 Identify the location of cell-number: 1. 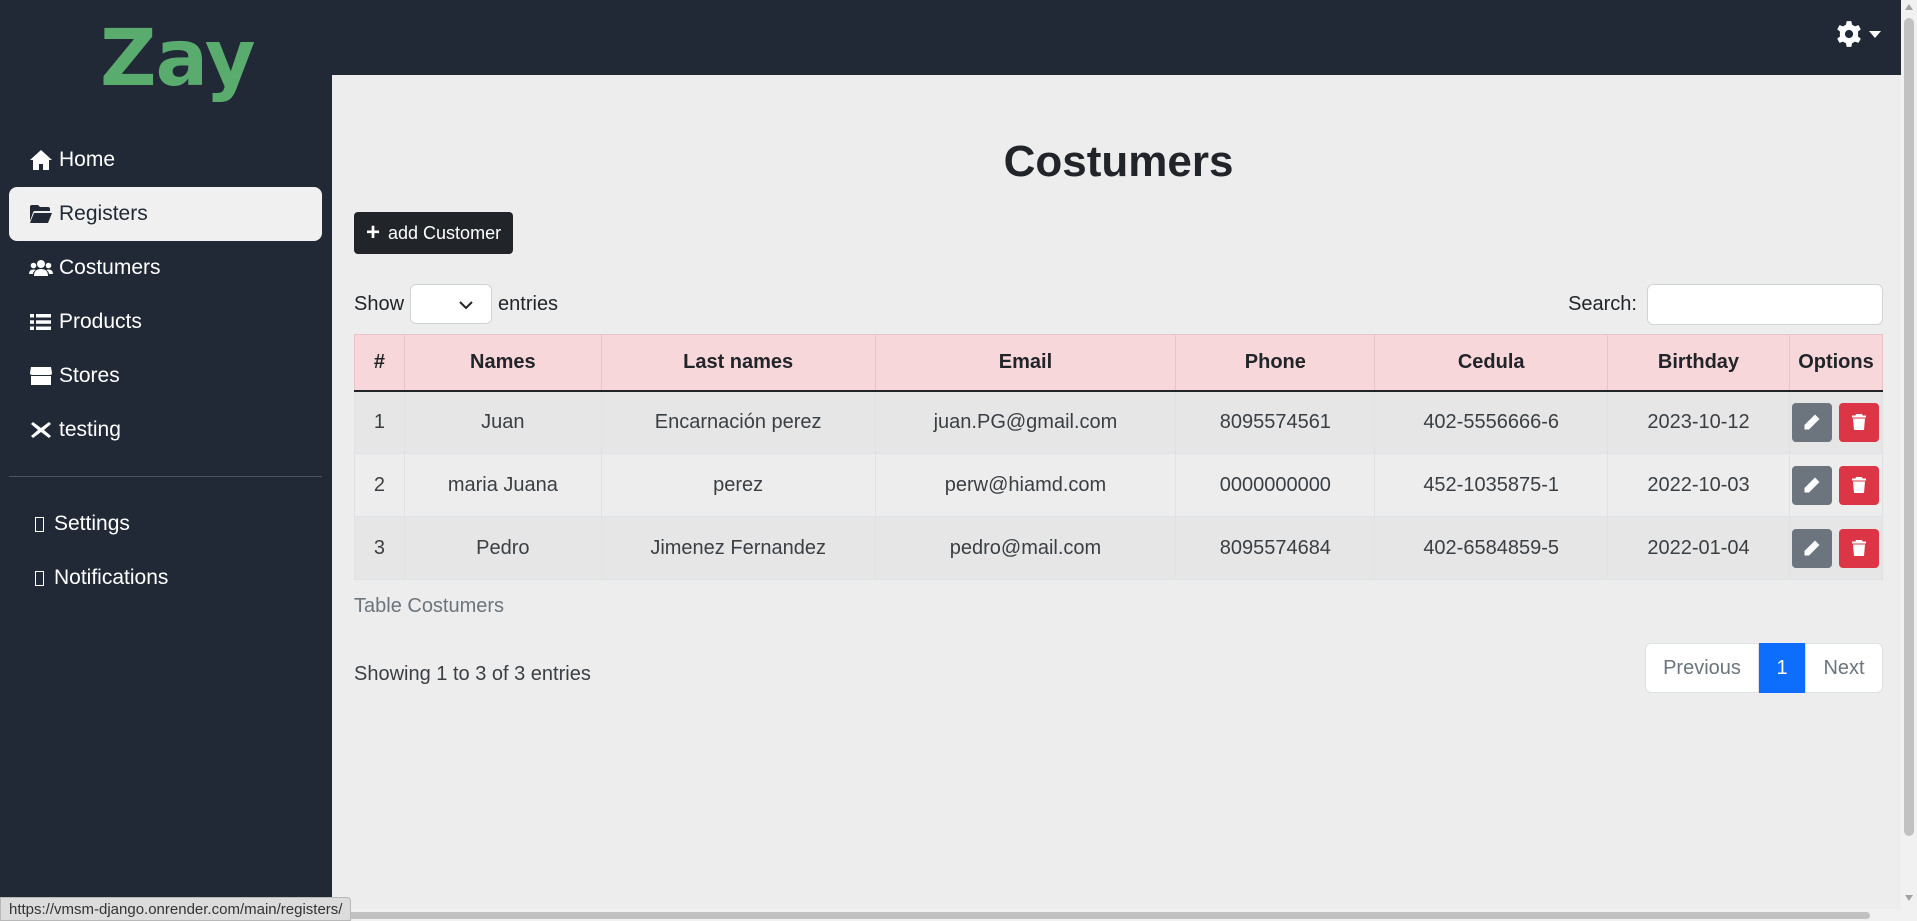
(379, 422).